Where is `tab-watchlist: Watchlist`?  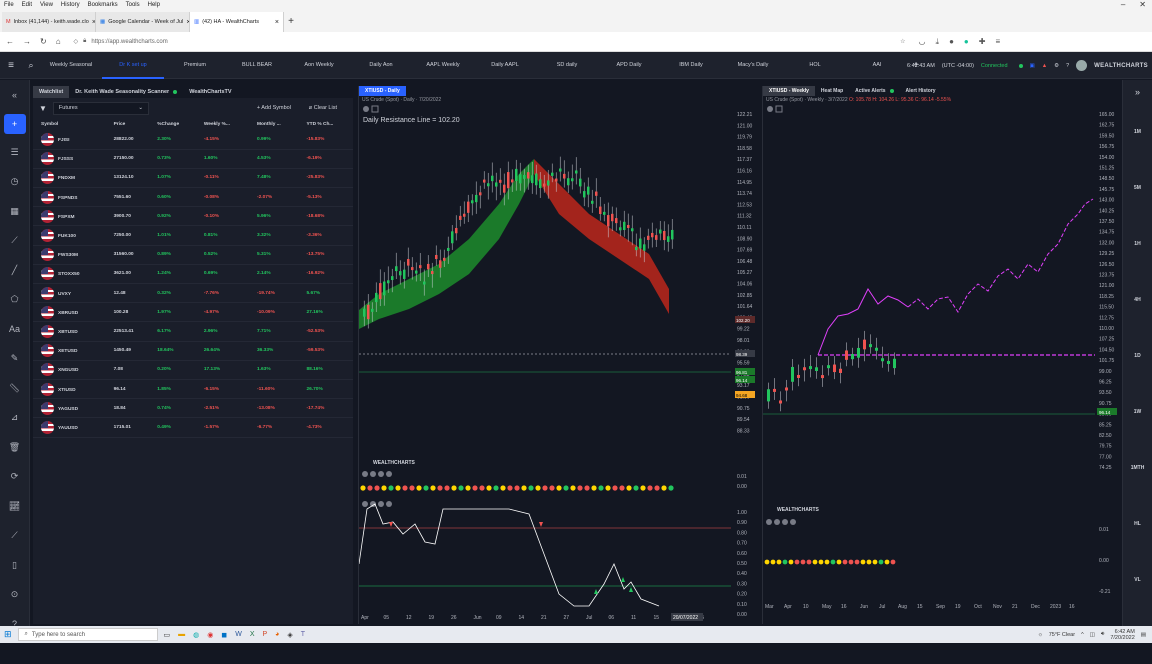 tab-watchlist: Watchlist is located at coordinates (51, 92).